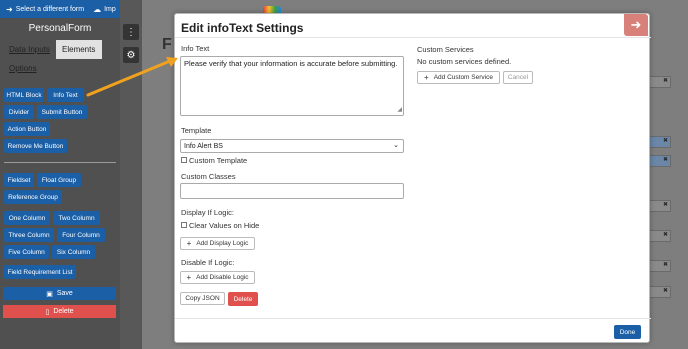  Describe the element at coordinates (129, 78) in the screenshot. I see `annotation-arrow-line` at that location.